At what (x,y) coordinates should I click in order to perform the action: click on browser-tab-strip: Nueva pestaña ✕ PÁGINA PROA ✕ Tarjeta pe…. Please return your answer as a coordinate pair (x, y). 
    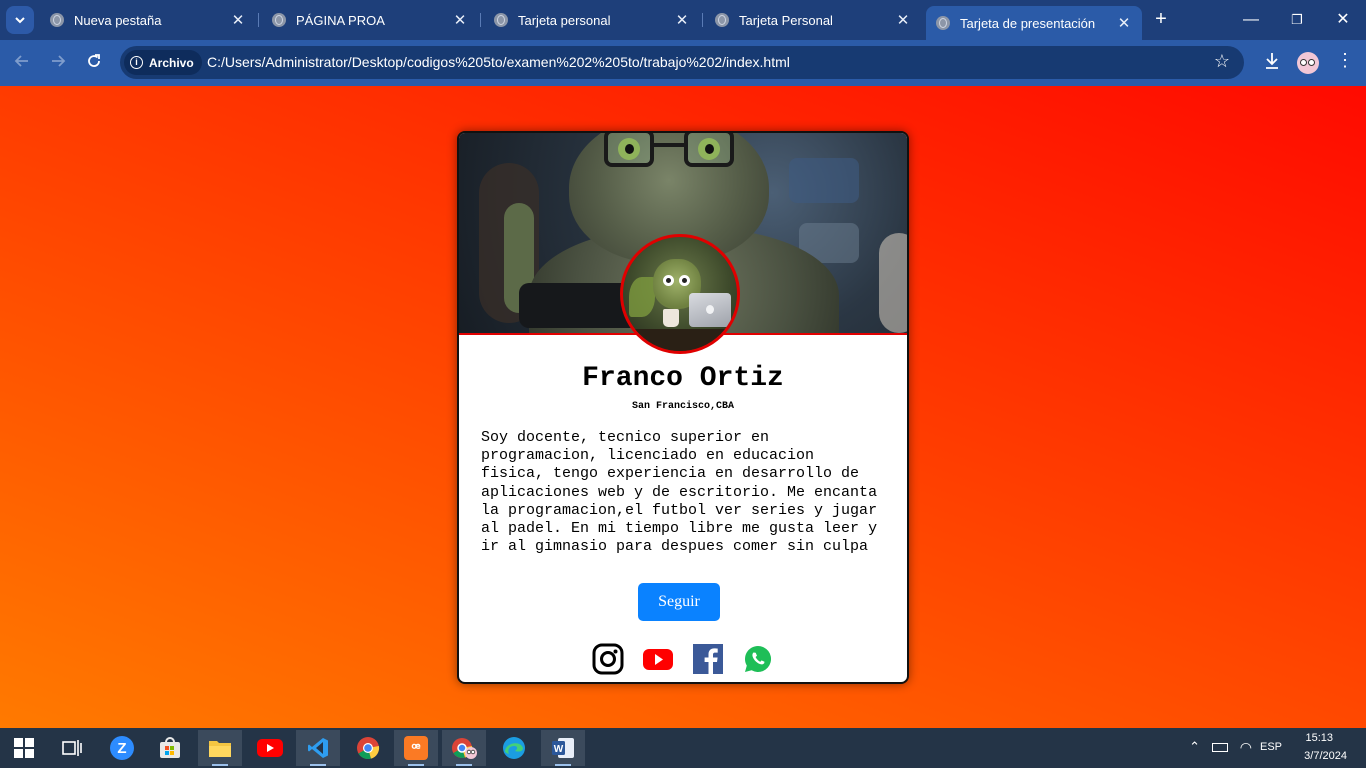
    Looking at the image, I should click on (683, 20).